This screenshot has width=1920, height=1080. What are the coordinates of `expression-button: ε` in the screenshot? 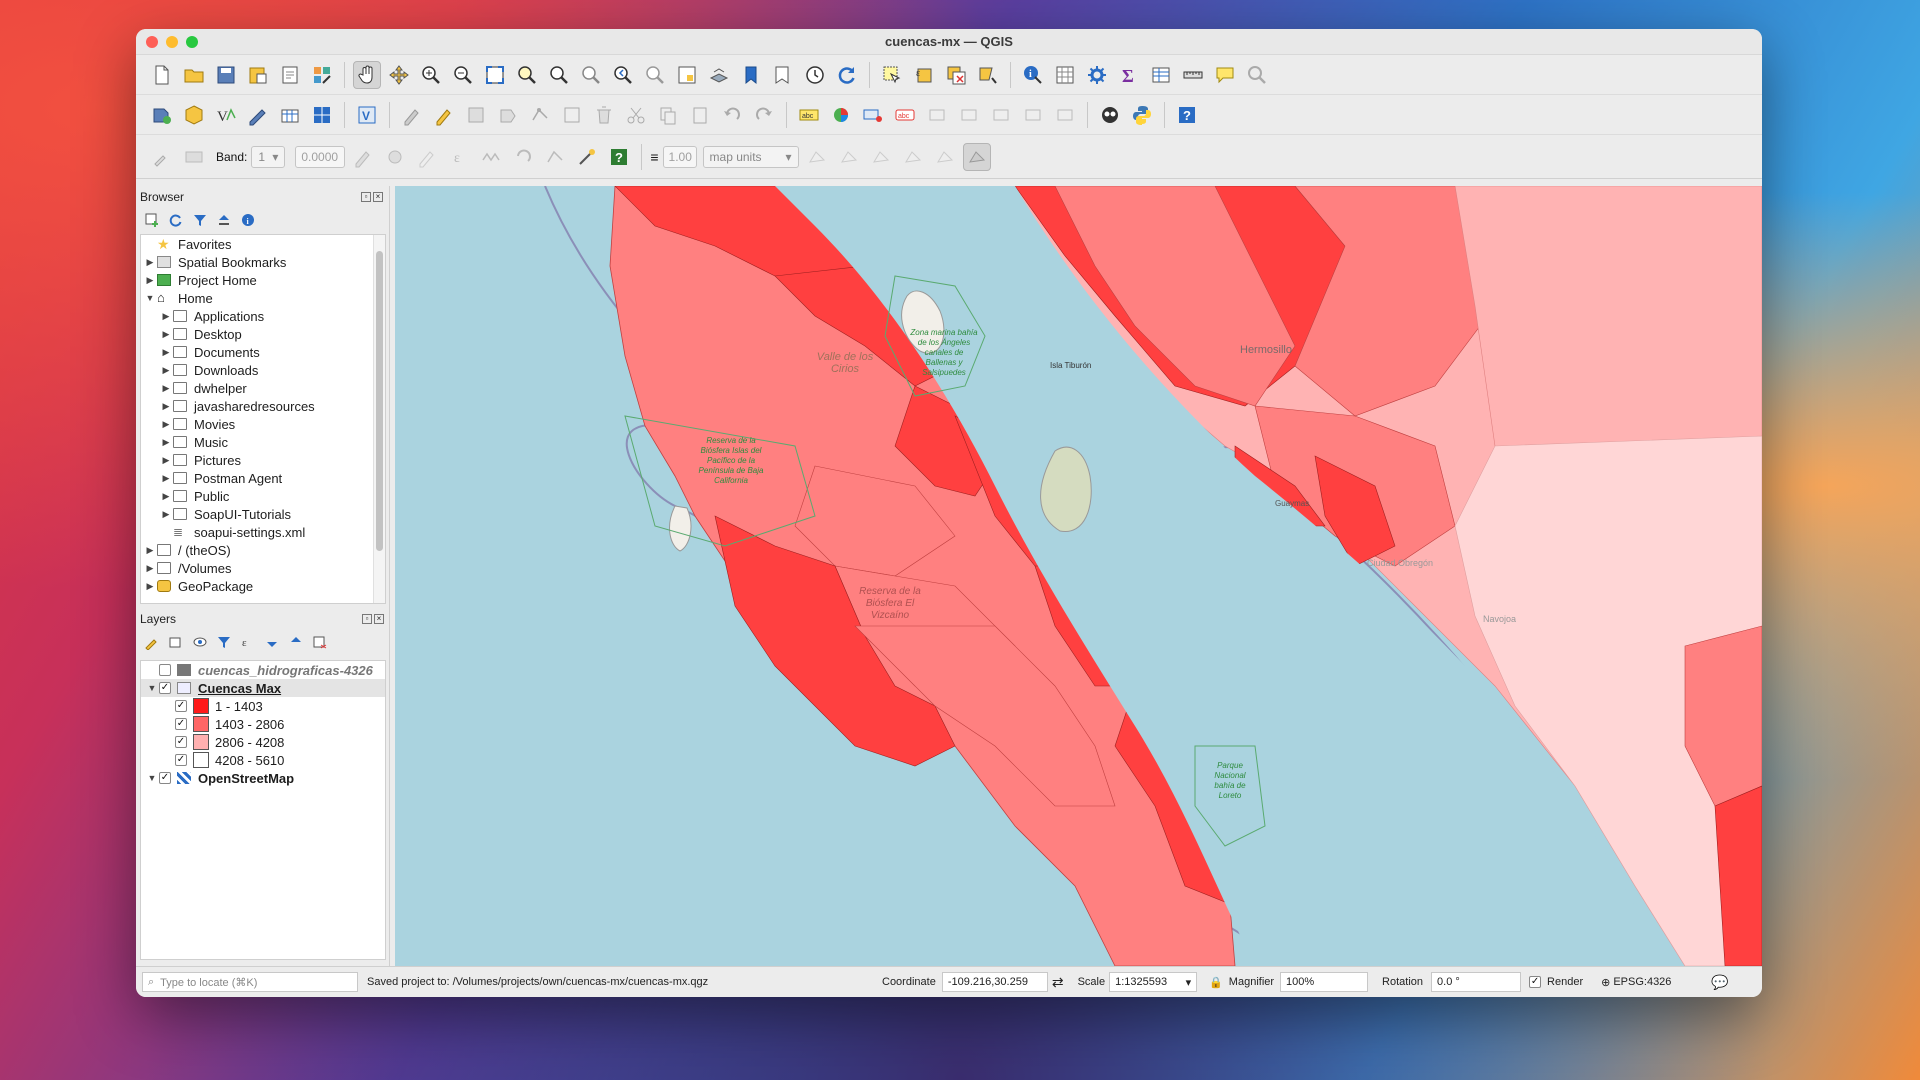 It's located at (459, 157).